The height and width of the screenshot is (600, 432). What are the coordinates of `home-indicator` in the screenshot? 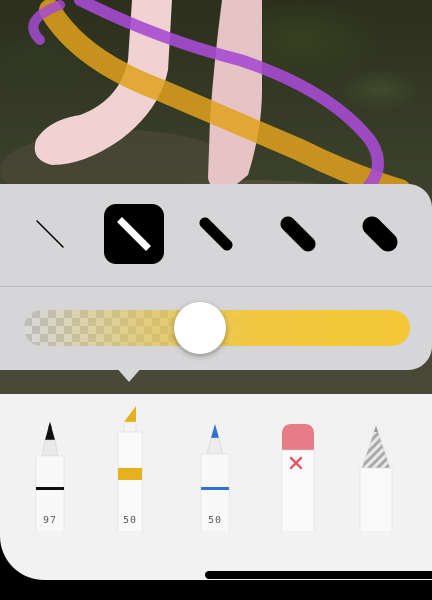 It's located at (318, 575).